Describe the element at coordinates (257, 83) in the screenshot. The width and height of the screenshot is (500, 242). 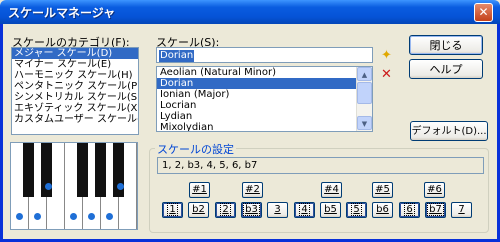
I see `scale-item: Dorian` at that location.